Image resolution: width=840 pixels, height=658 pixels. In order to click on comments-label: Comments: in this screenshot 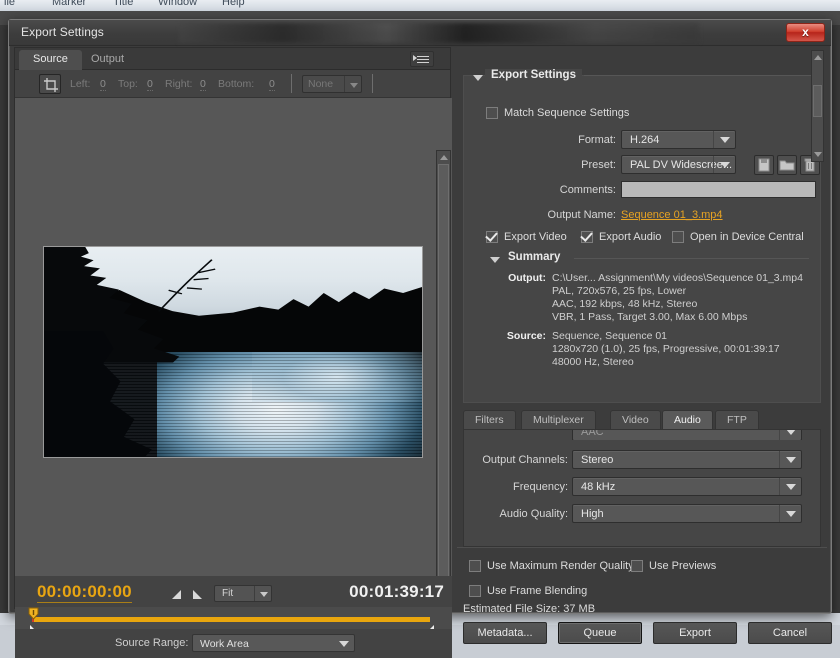, I will do `click(546, 190)`.